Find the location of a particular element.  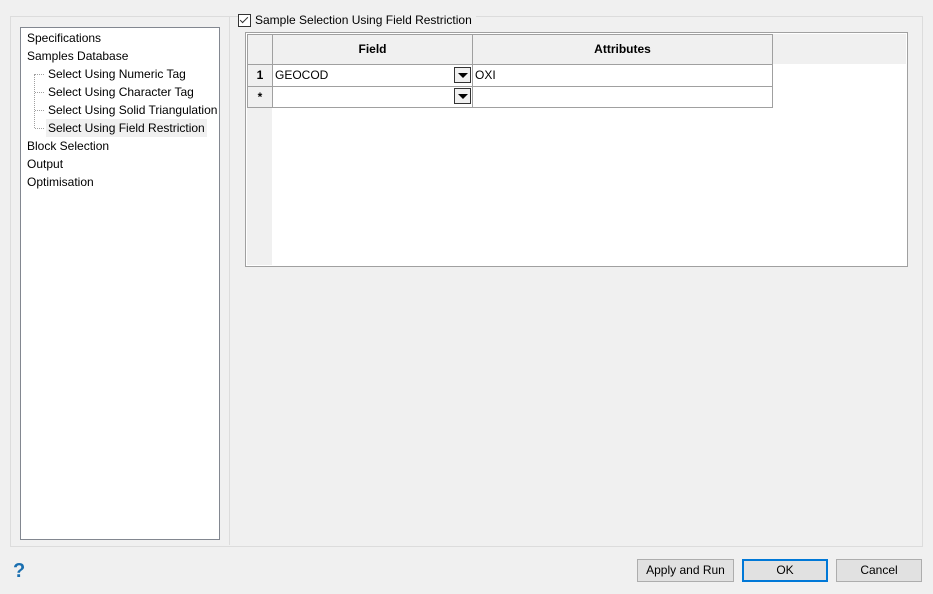

field-cell is located at coordinates (373, 97).